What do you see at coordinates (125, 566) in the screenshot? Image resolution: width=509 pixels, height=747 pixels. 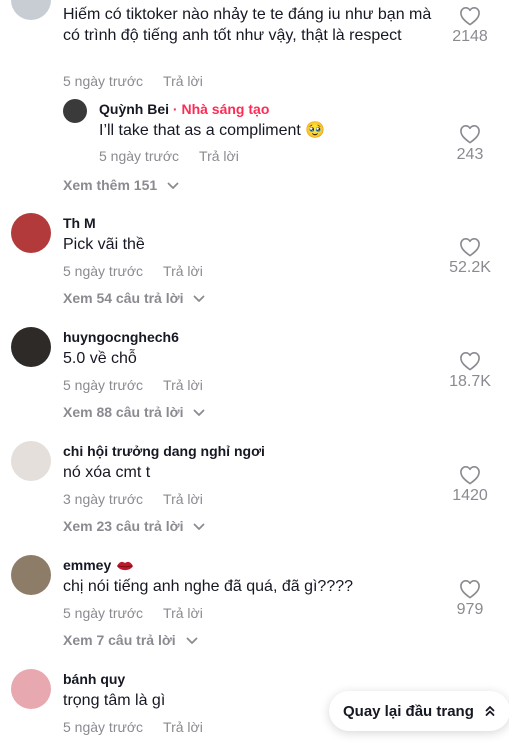 I see `lips-emoji-icon` at bounding box center [125, 566].